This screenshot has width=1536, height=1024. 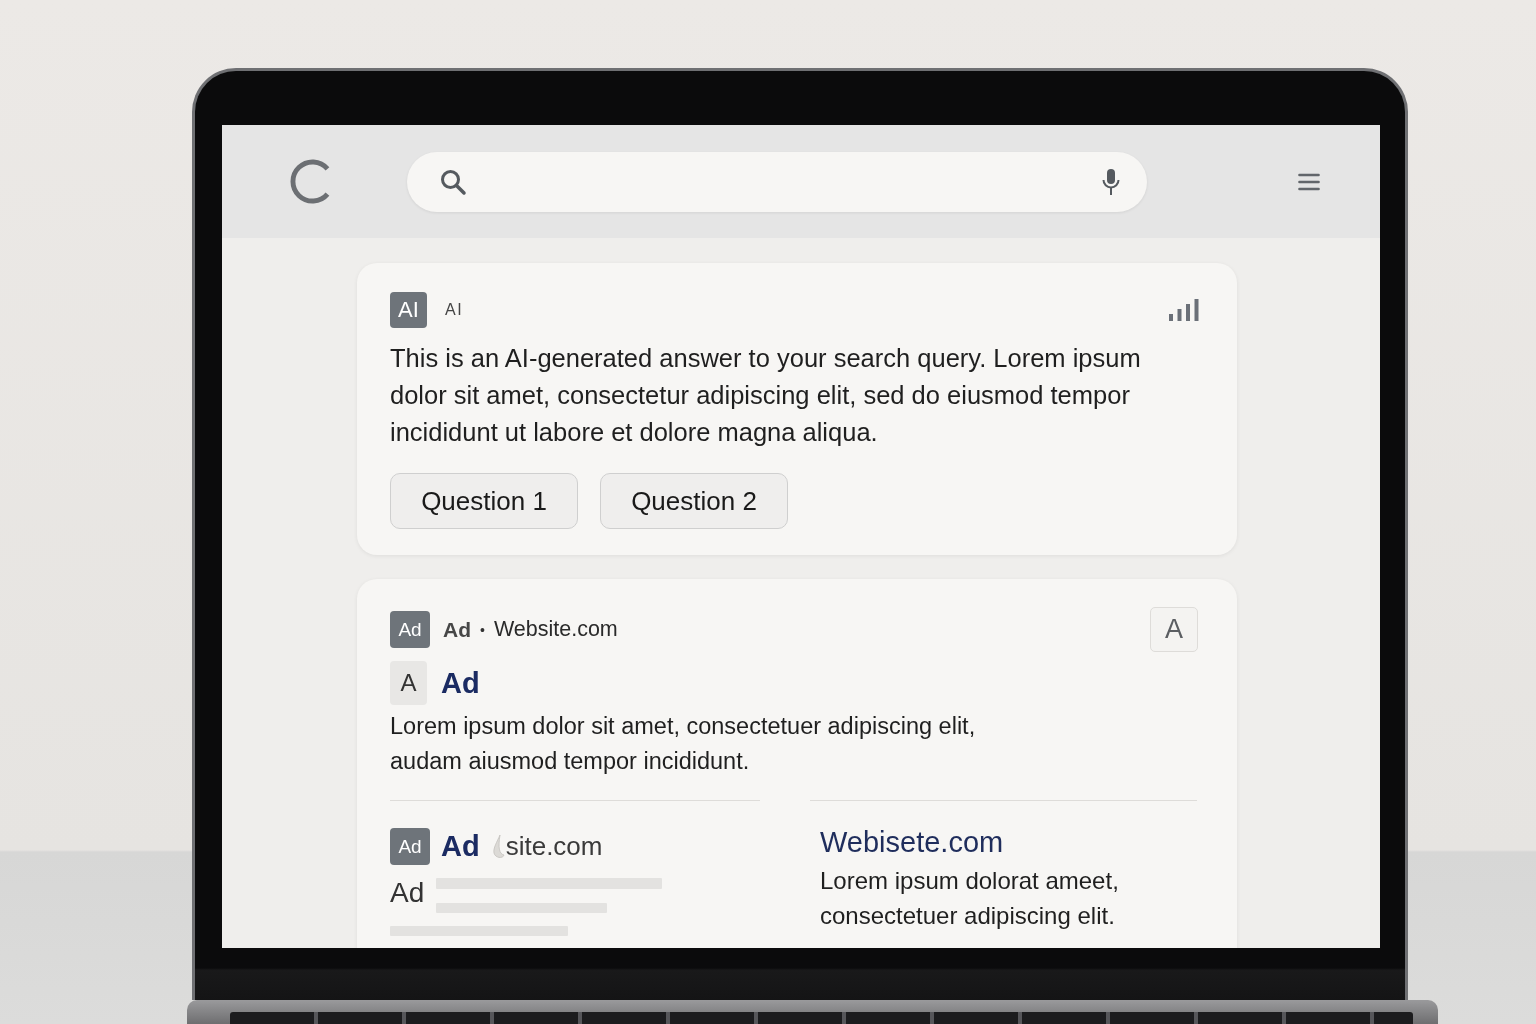 I want to click on search-field, so click(x=777, y=181).